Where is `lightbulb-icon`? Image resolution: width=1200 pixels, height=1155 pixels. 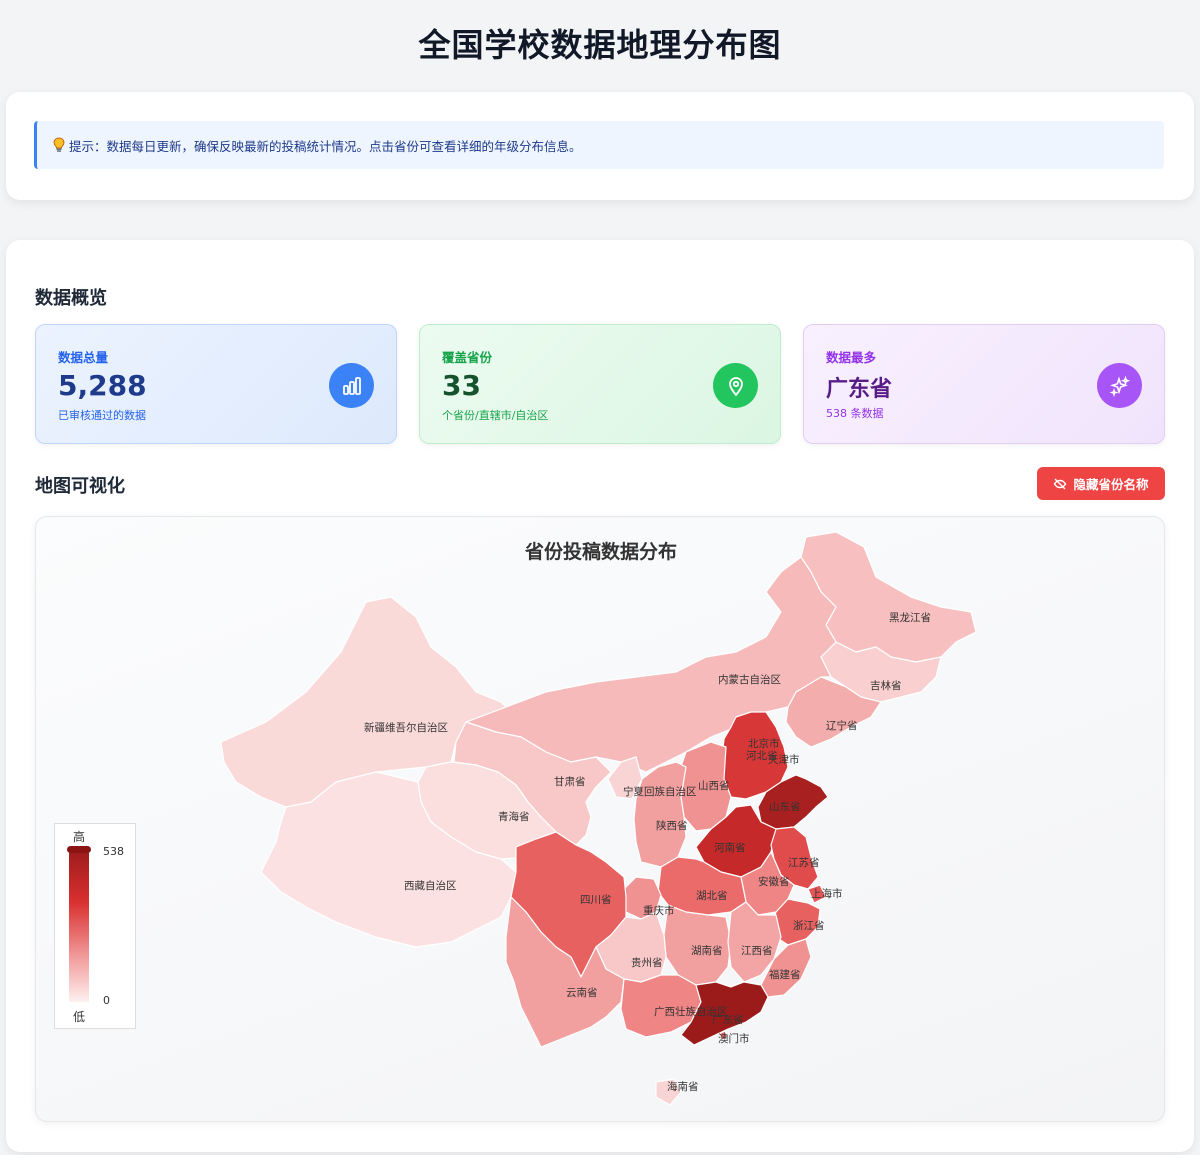
lightbulb-icon is located at coordinates (59, 145).